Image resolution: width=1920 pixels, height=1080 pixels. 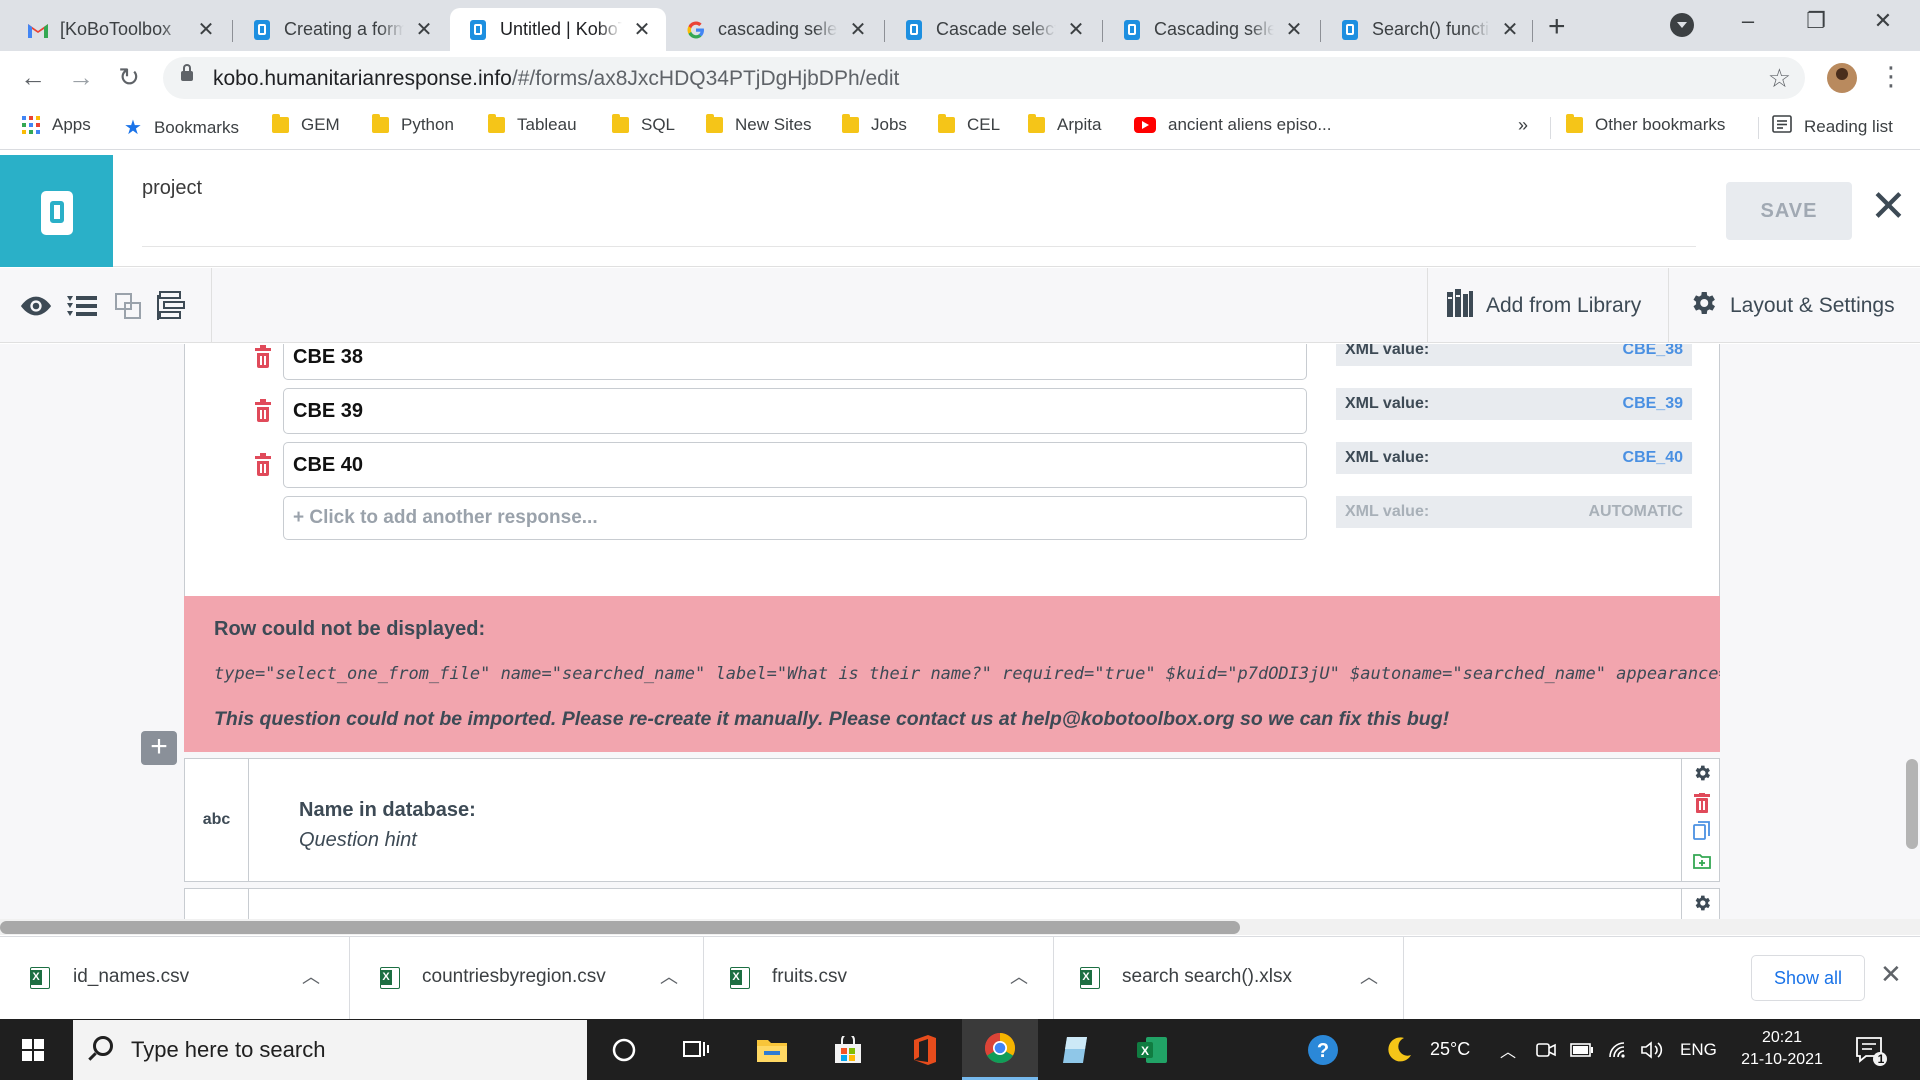 I want to click on vertical-scrollbar, so click(x=1912, y=804).